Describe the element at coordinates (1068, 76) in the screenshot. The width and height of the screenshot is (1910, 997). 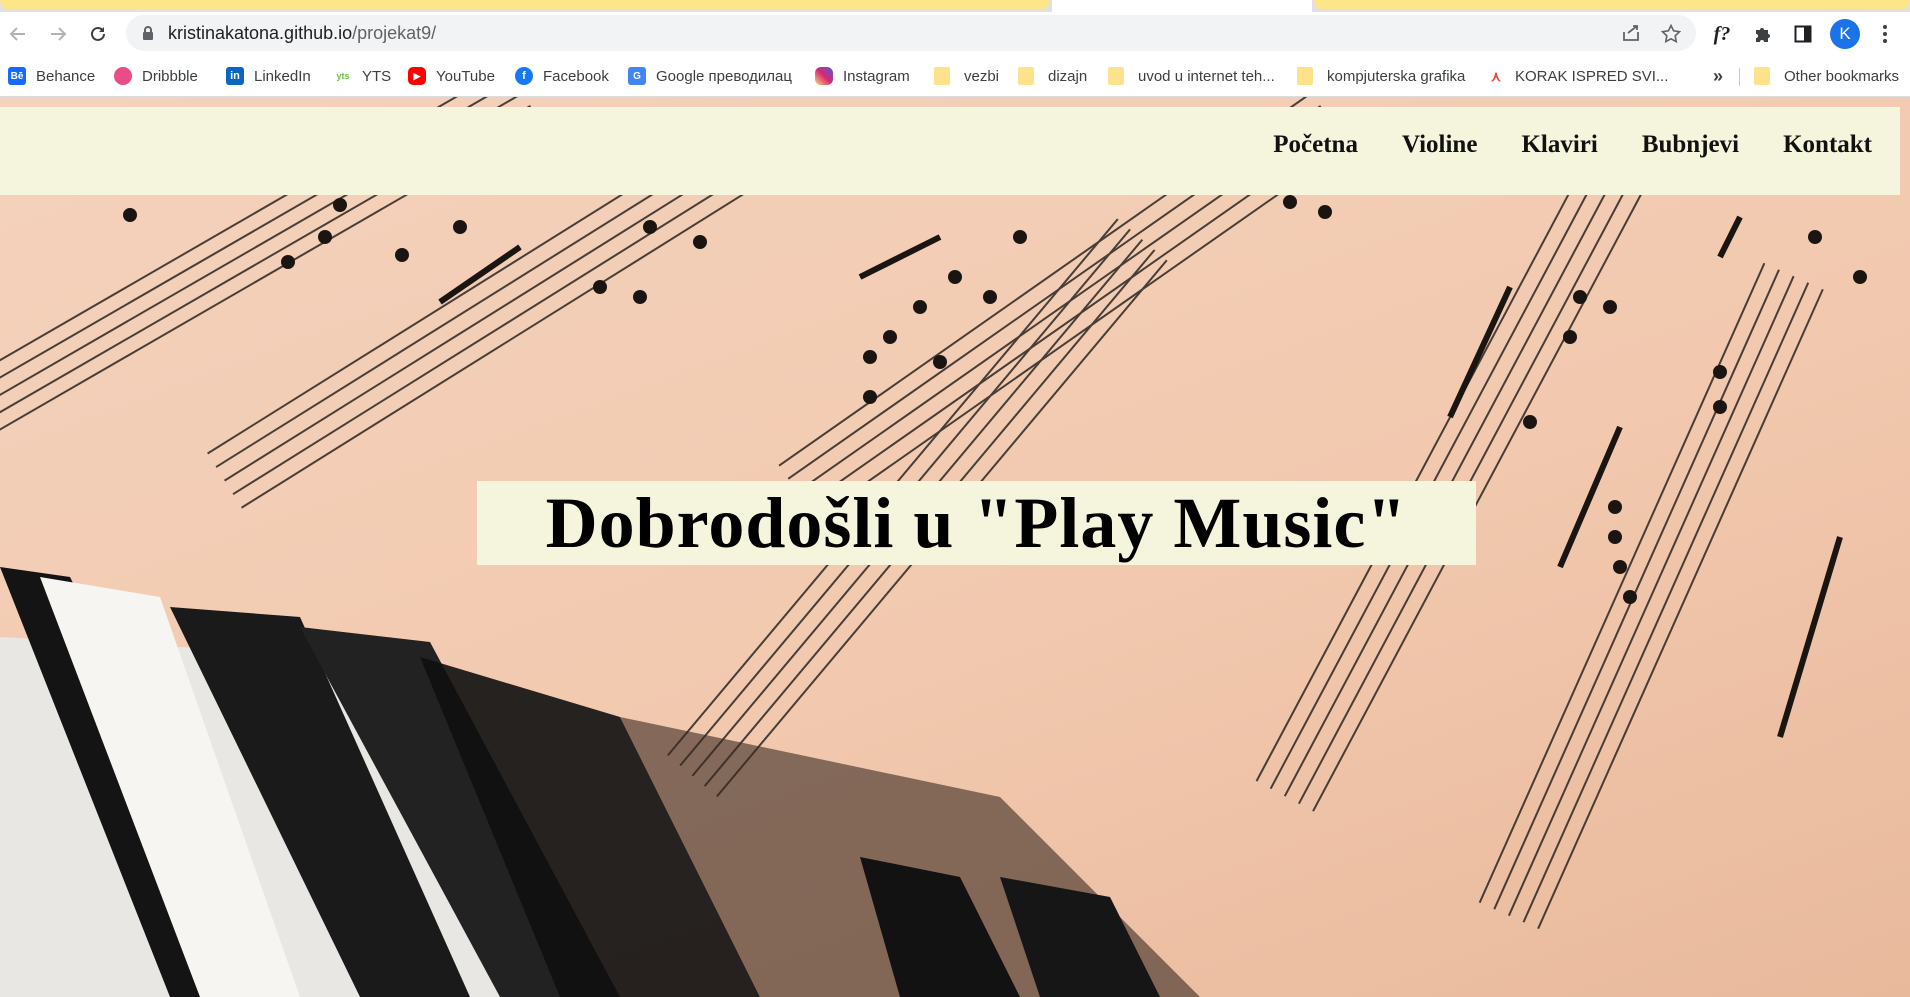
I see `bookmark-label: dizajn` at that location.